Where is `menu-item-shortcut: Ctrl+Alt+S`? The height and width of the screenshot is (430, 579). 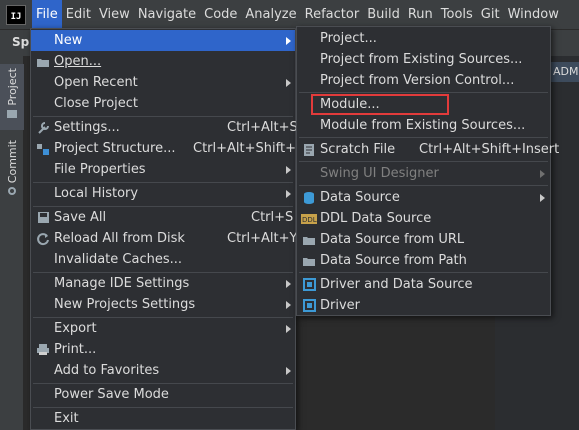 menu-item-shortcut: Ctrl+Alt+S is located at coordinates (262, 127).